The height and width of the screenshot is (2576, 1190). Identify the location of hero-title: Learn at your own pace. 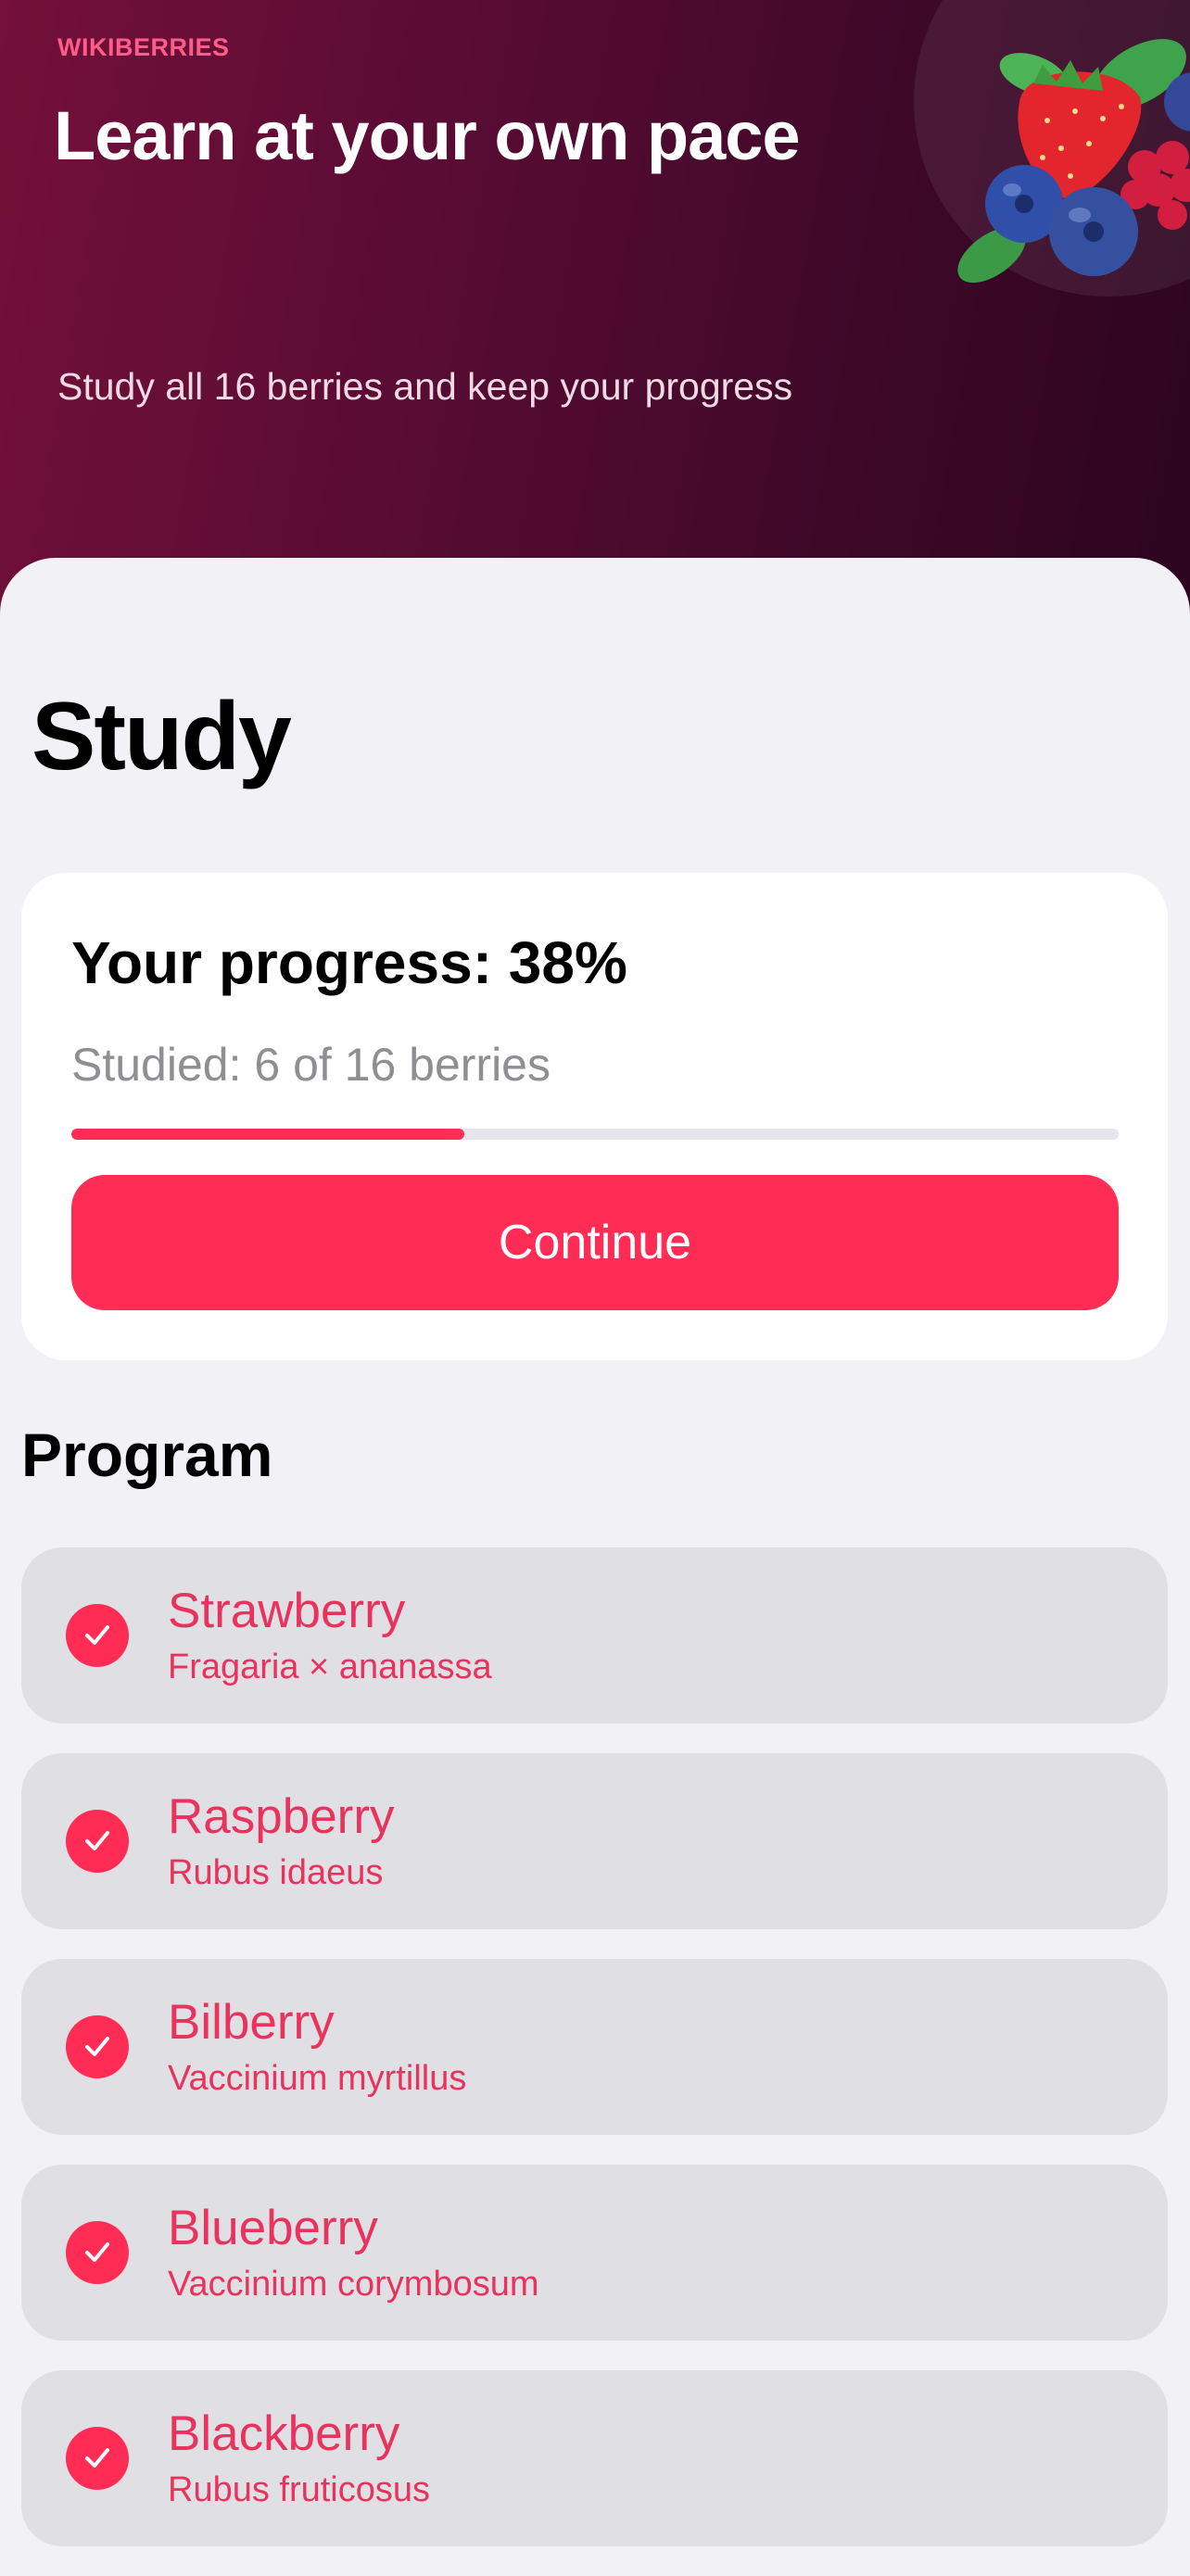
(427, 135).